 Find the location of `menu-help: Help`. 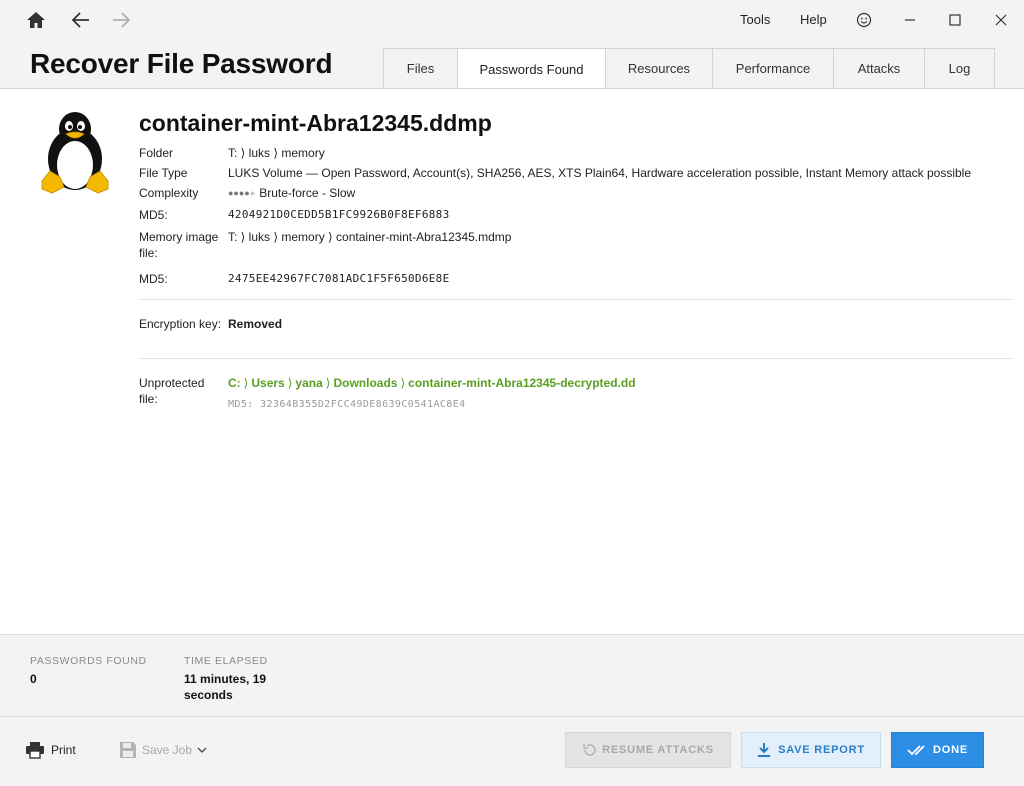

menu-help: Help is located at coordinates (813, 19).